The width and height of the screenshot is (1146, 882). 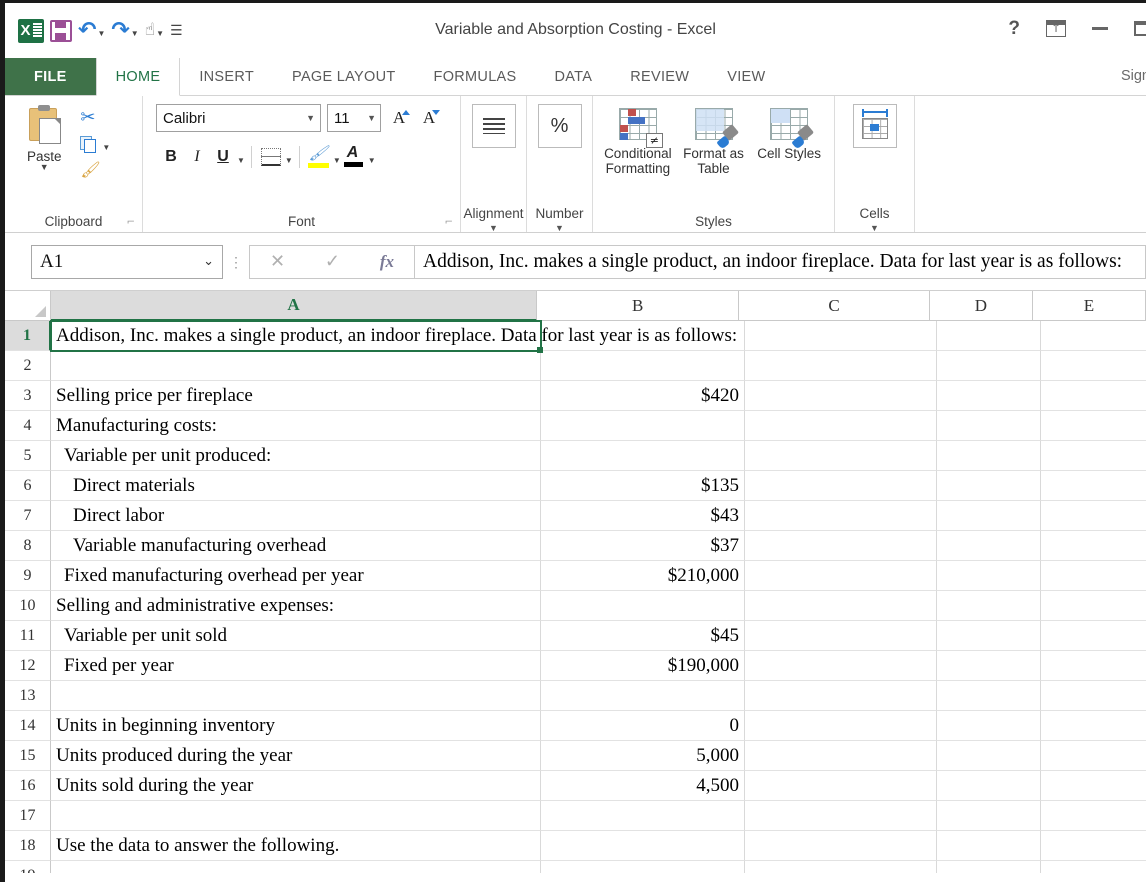 I want to click on enter-icon: ✓, so click(x=332, y=261).